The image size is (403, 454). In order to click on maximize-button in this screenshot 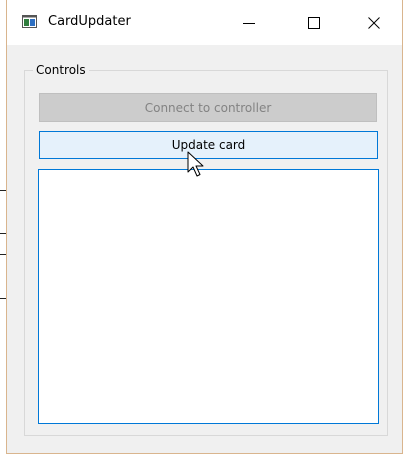, I will do `click(314, 22)`.